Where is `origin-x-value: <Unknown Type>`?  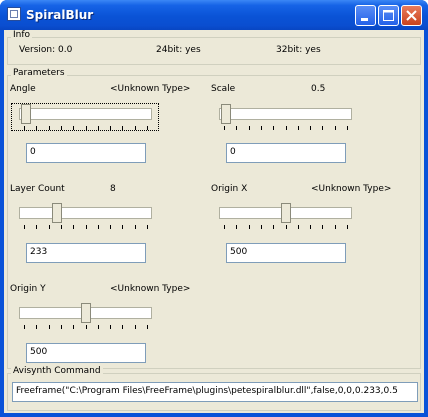 origin-x-value: <Unknown Type> is located at coordinates (351, 189).